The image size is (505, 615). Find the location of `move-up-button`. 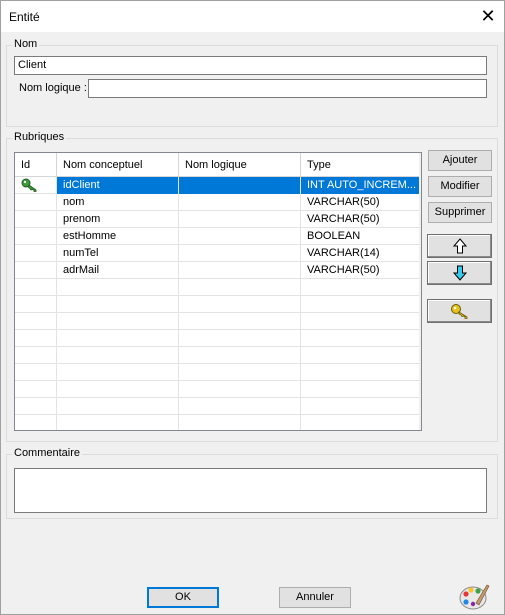

move-up-button is located at coordinates (459, 246).